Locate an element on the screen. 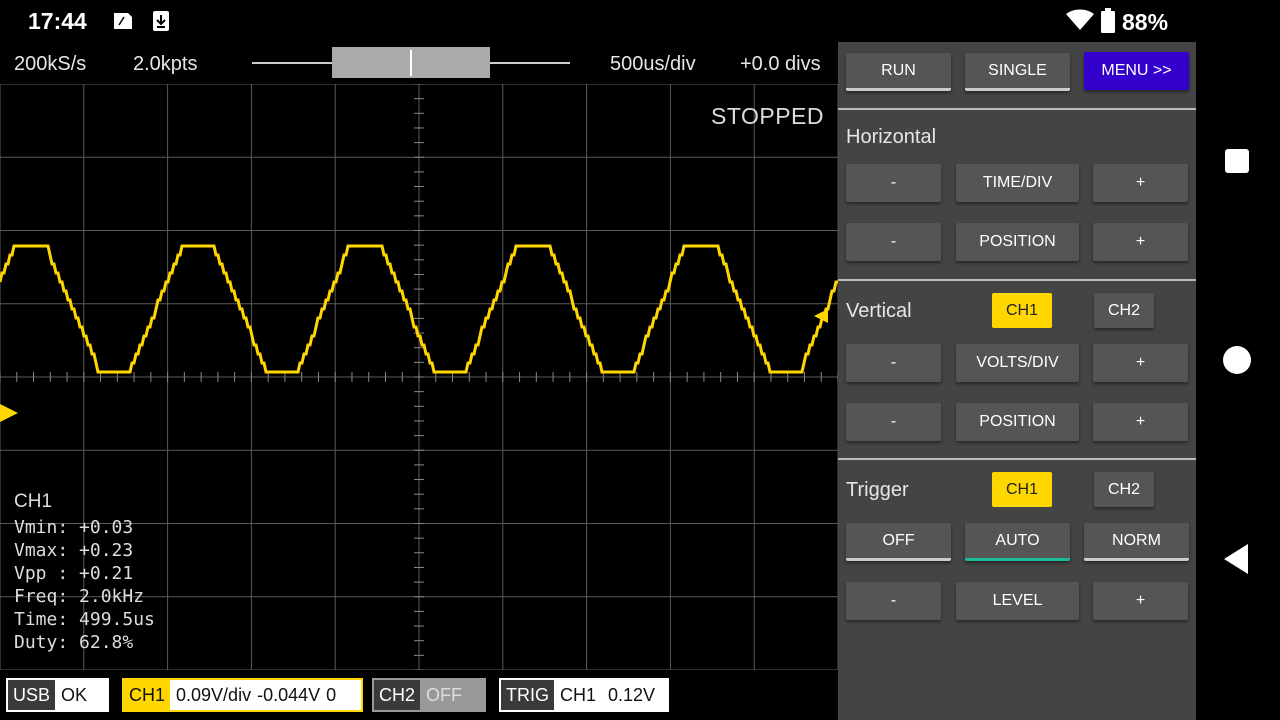 This screenshot has height=720, width=1280. measurement-channel: CH1 is located at coordinates (33, 501).